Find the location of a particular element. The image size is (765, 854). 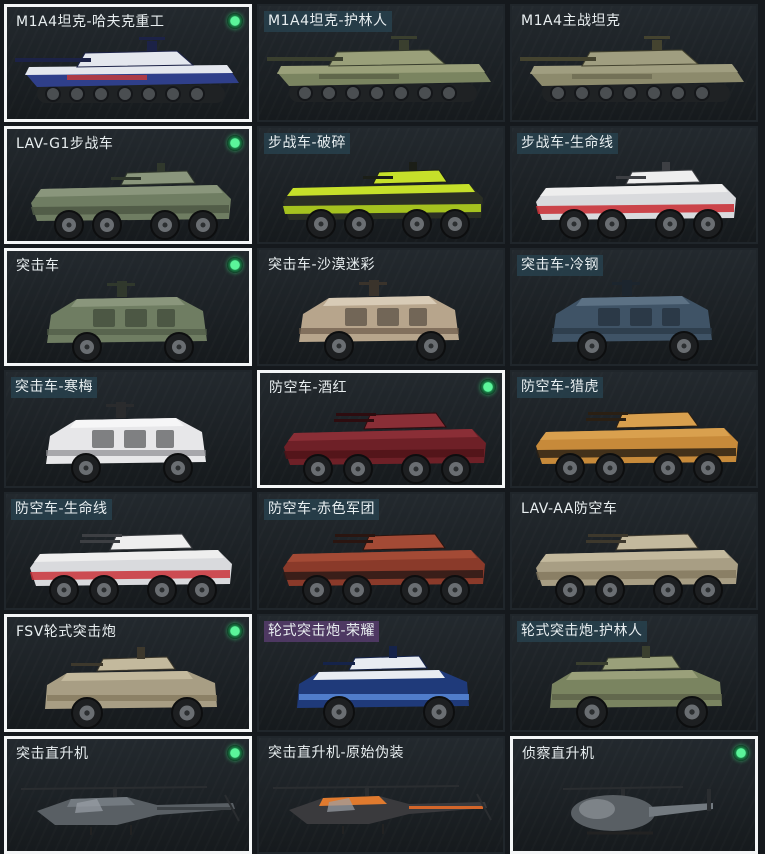

vehicle-skin-card: 突击车-沙漠迷彩 is located at coordinates (381, 307).